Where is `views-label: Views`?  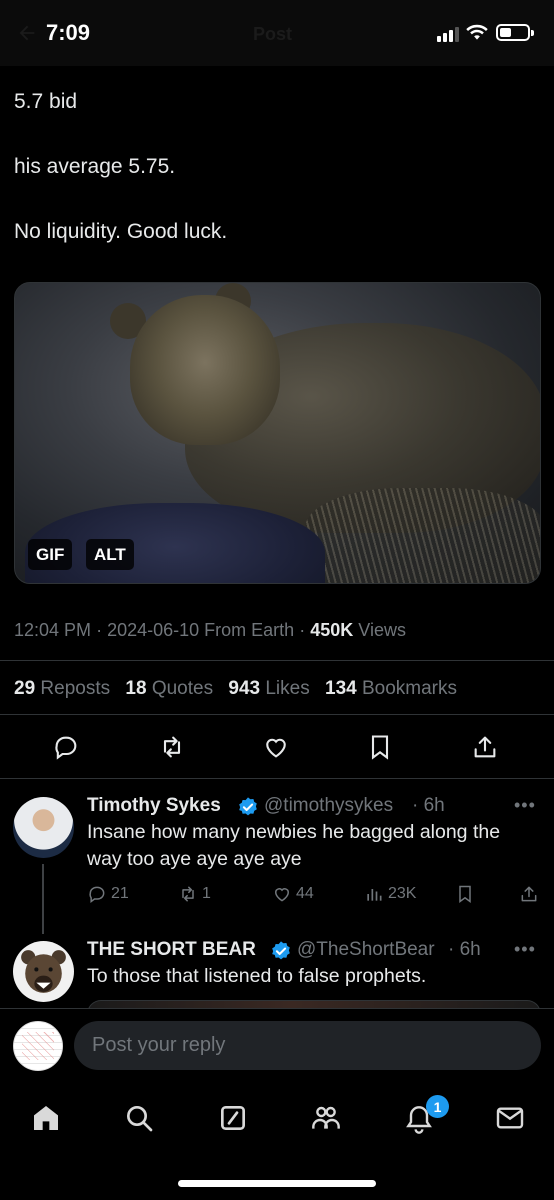 views-label: Views is located at coordinates (382, 630).